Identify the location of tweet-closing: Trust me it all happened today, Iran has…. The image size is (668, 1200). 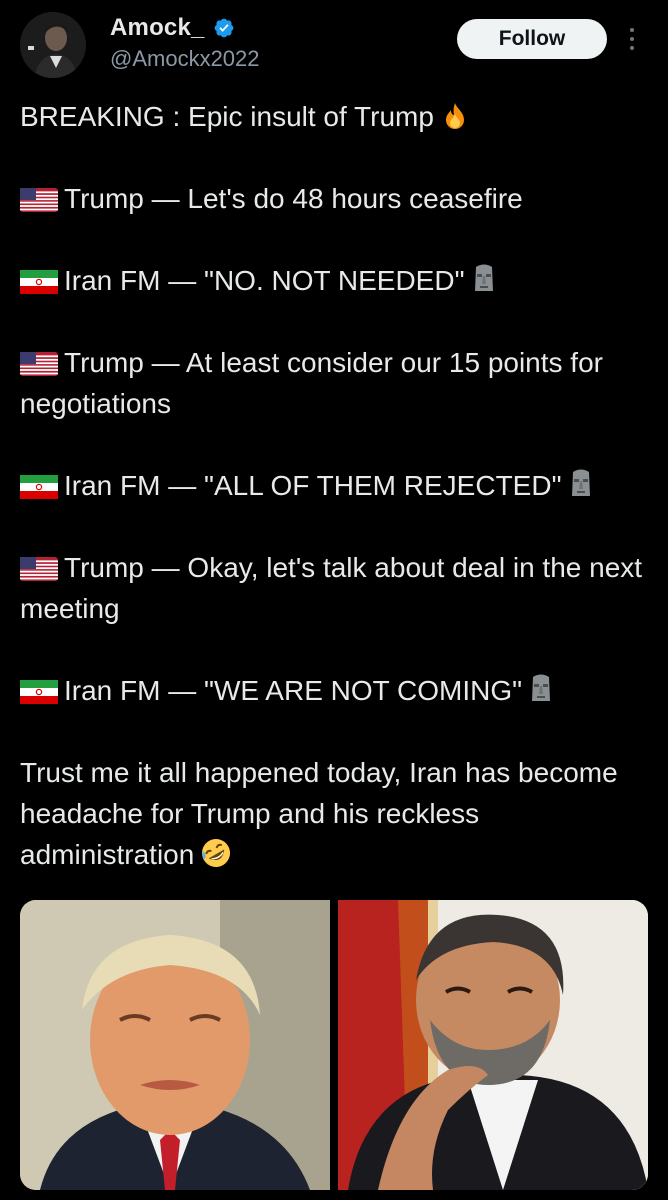
(319, 813).